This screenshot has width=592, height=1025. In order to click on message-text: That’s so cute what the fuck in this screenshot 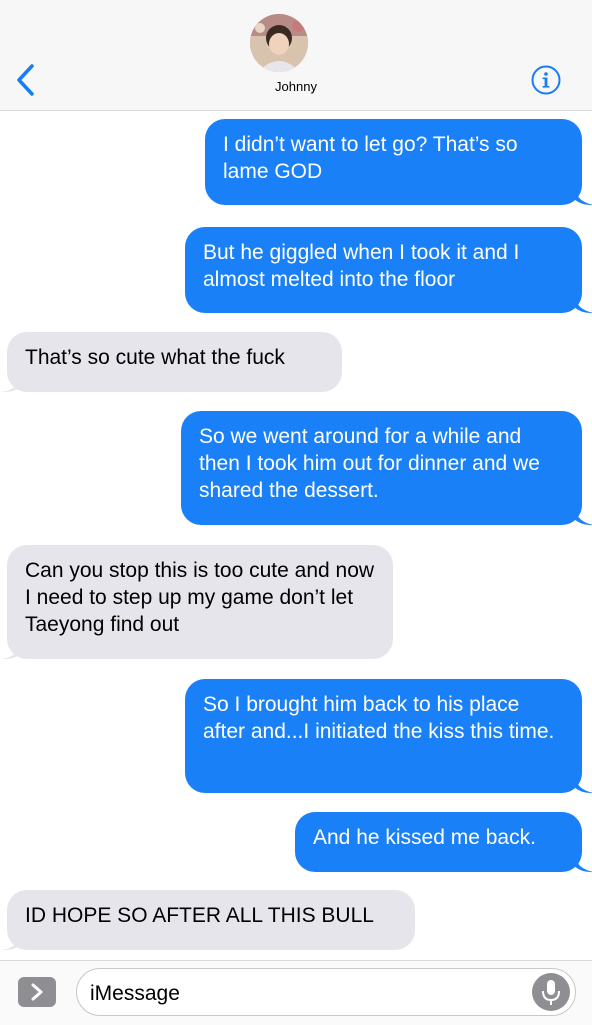, I will do `click(155, 357)`.